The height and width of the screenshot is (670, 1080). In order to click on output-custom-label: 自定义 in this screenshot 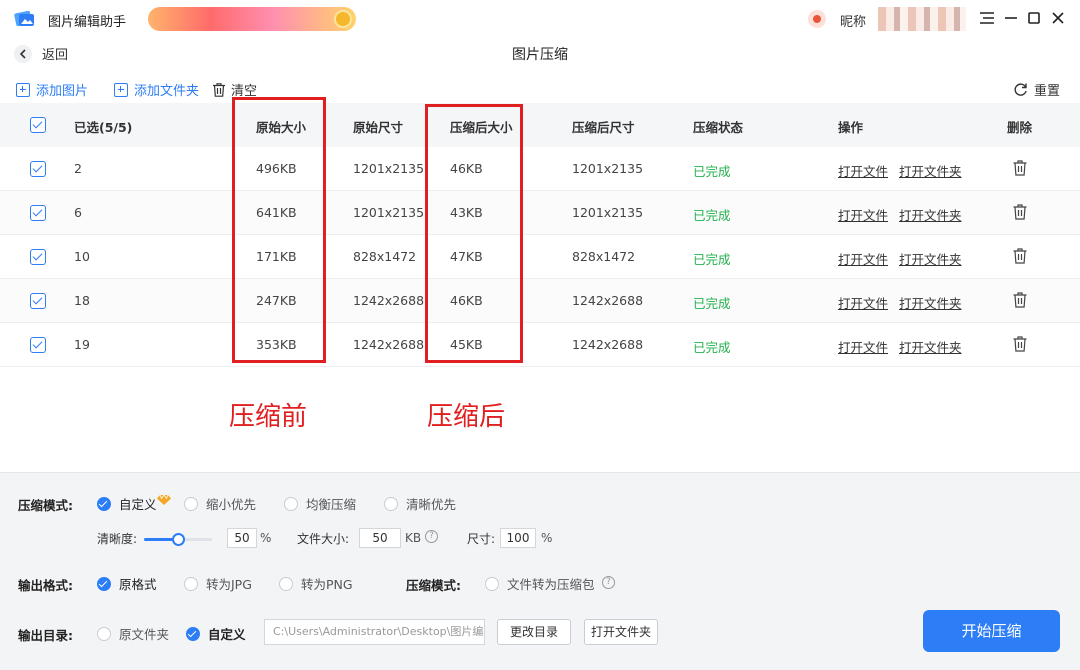, I will do `click(227, 634)`.